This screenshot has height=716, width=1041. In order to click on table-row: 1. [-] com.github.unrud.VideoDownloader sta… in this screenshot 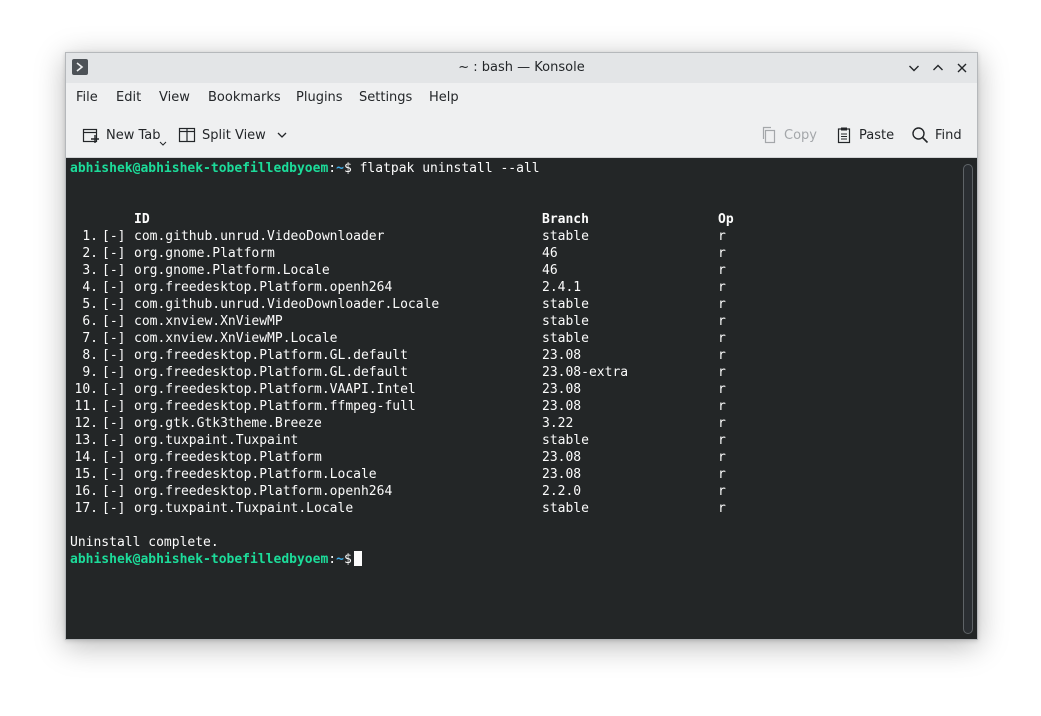, I will do `click(466, 236)`.